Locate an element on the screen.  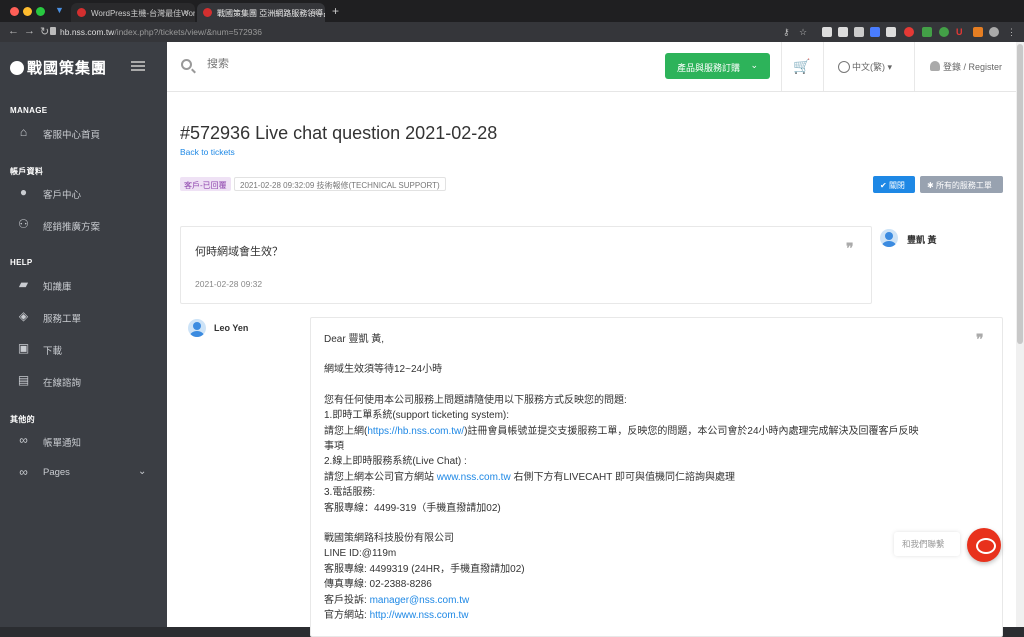
save-icon: ▣ is located at coordinates (23, 348).